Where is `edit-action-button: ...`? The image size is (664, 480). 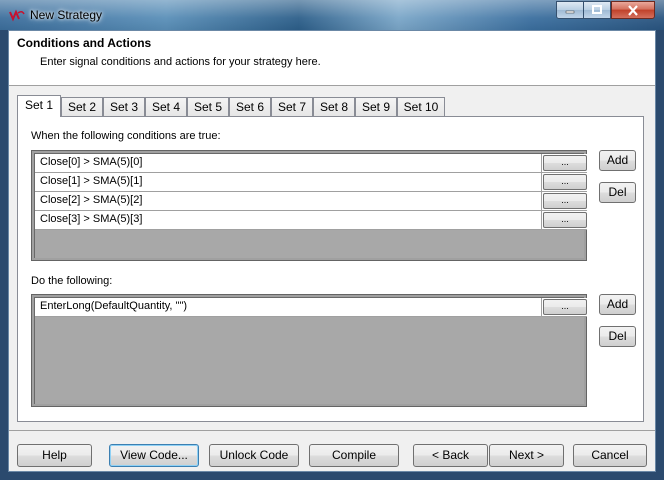
edit-action-button: ... is located at coordinates (565, 307).